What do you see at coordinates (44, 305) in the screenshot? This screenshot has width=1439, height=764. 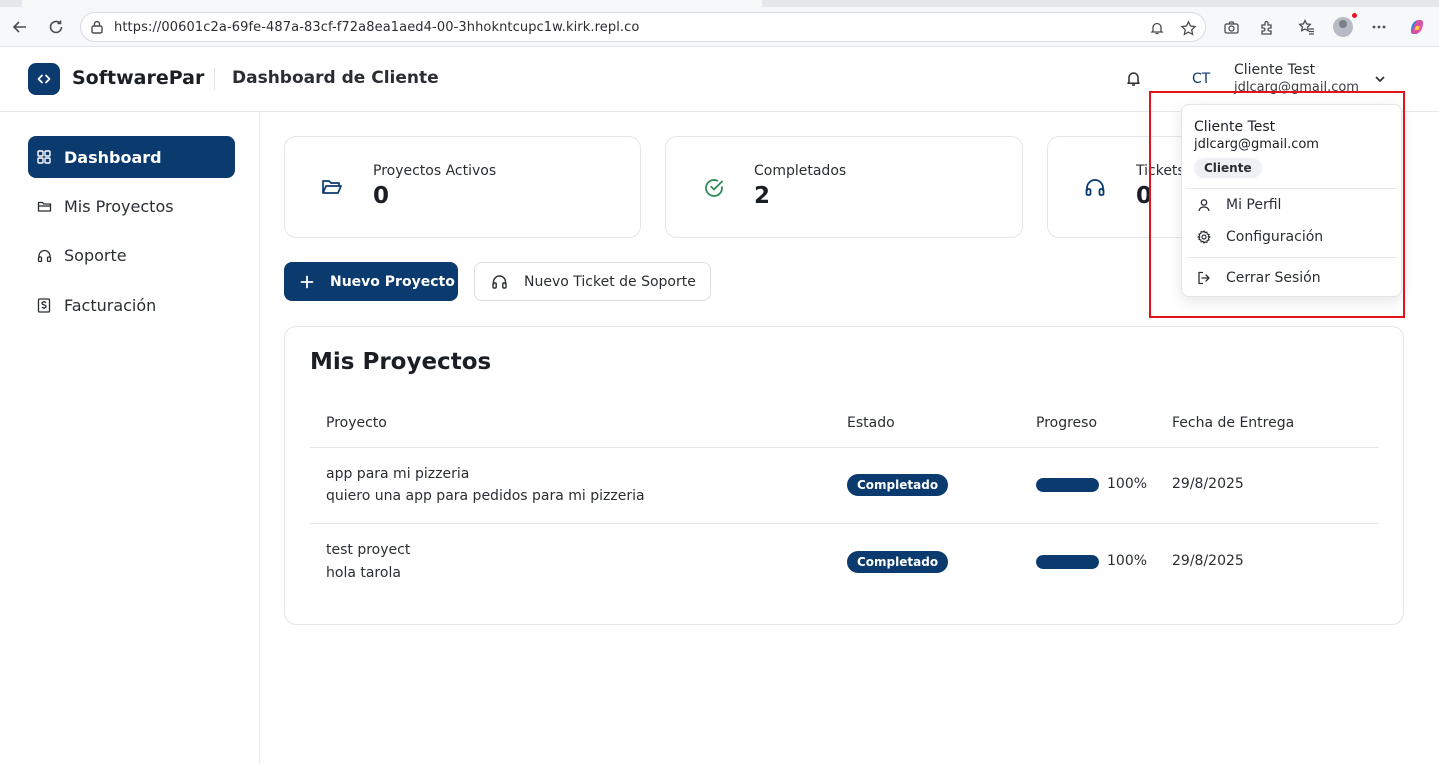 I see `dollar-receipt-icon` at bounding box center [44, 305].